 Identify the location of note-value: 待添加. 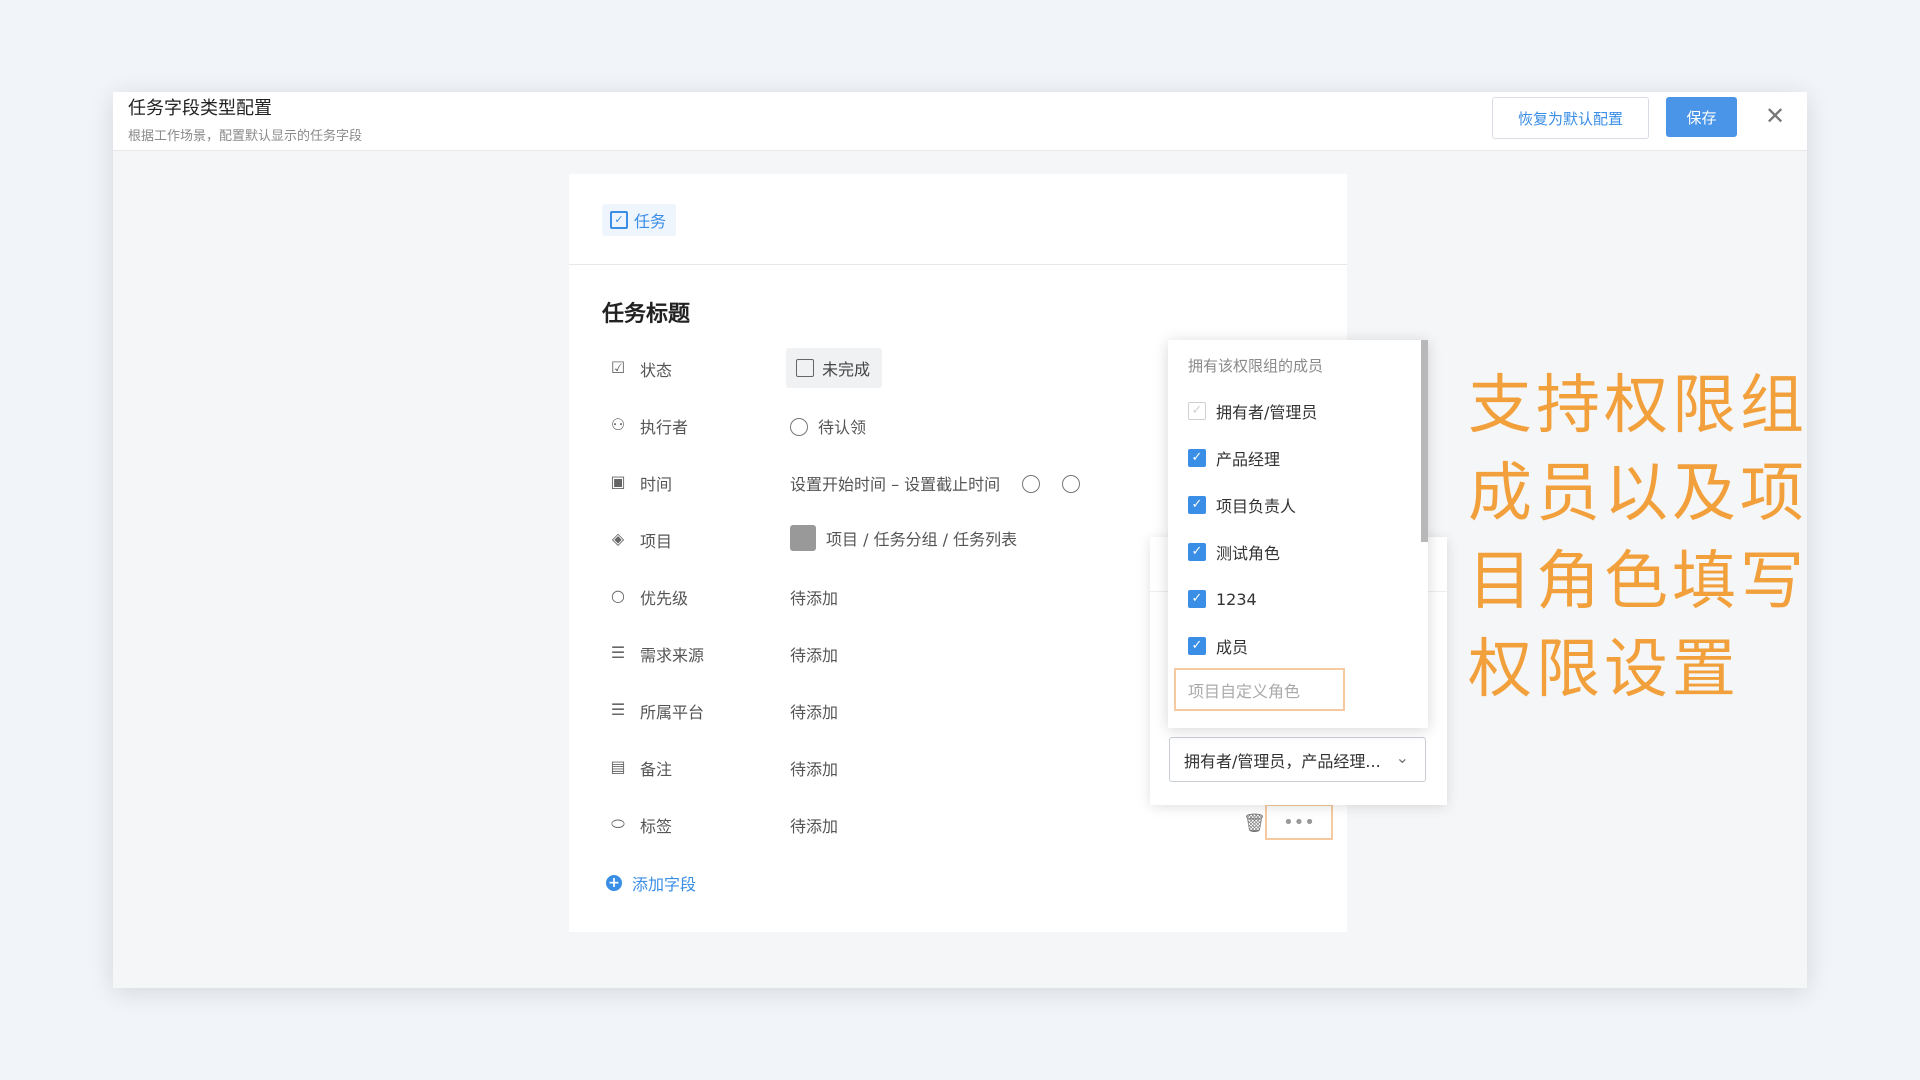
(814, 768).